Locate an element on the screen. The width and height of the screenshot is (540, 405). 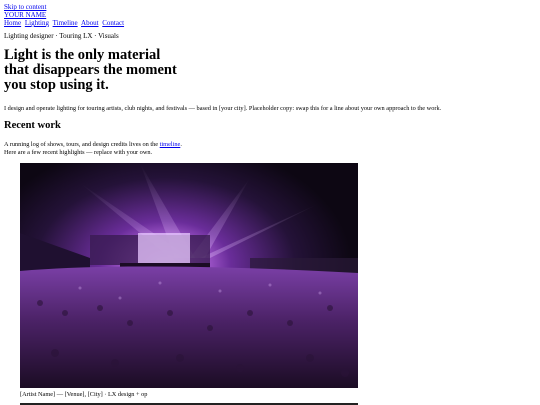
nav-about-link: About is located at coordinates (90, 23).